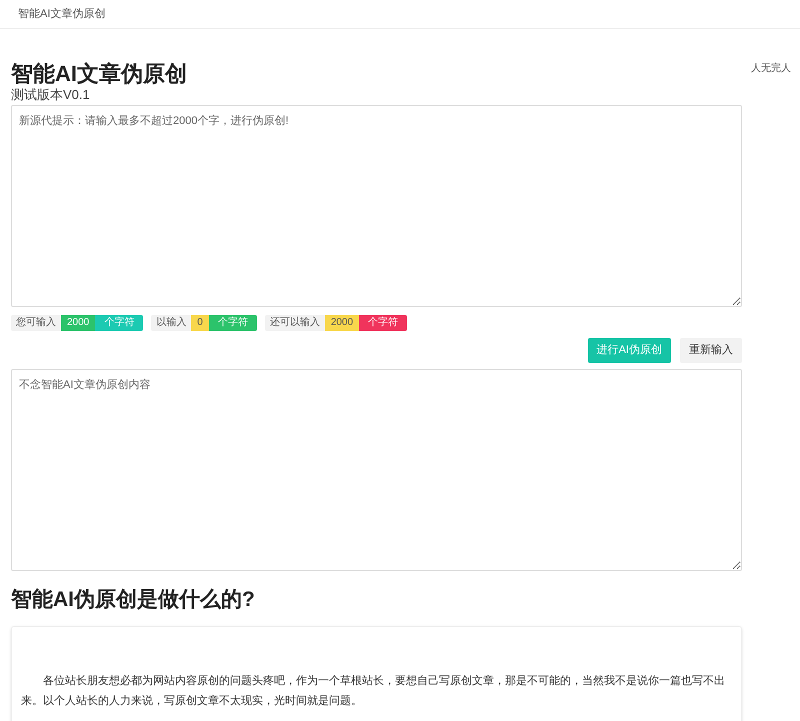  What do you see at coordinates (294, 323) in the screenshot?
I see `counter-label: 还可以输入` at bounding box center [294, 323].